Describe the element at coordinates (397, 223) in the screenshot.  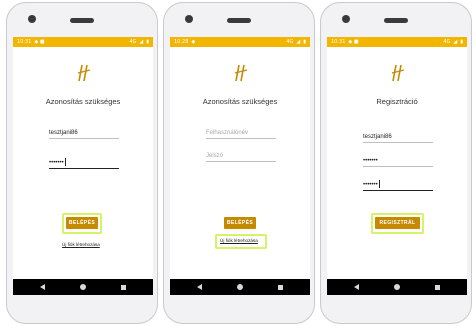
I see `register-button: REGISZTRÁL` at that location.